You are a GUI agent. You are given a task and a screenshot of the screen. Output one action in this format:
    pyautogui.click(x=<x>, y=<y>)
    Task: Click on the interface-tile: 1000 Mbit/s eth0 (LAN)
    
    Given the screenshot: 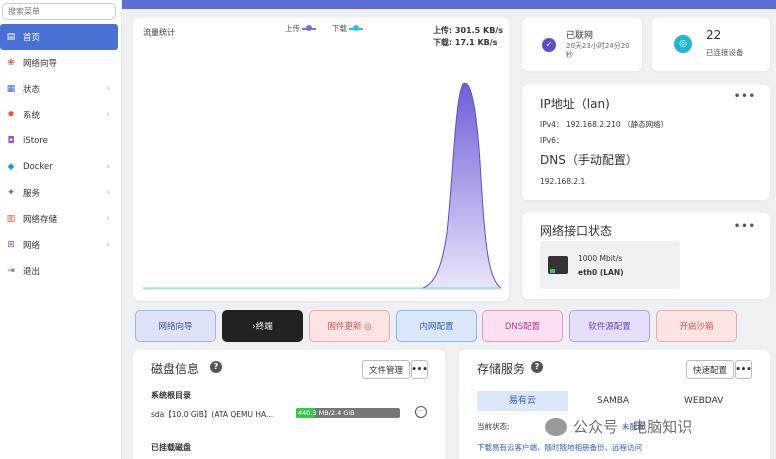 What is the action you would take?
    pyautogui.click(x=610, y=265)
    